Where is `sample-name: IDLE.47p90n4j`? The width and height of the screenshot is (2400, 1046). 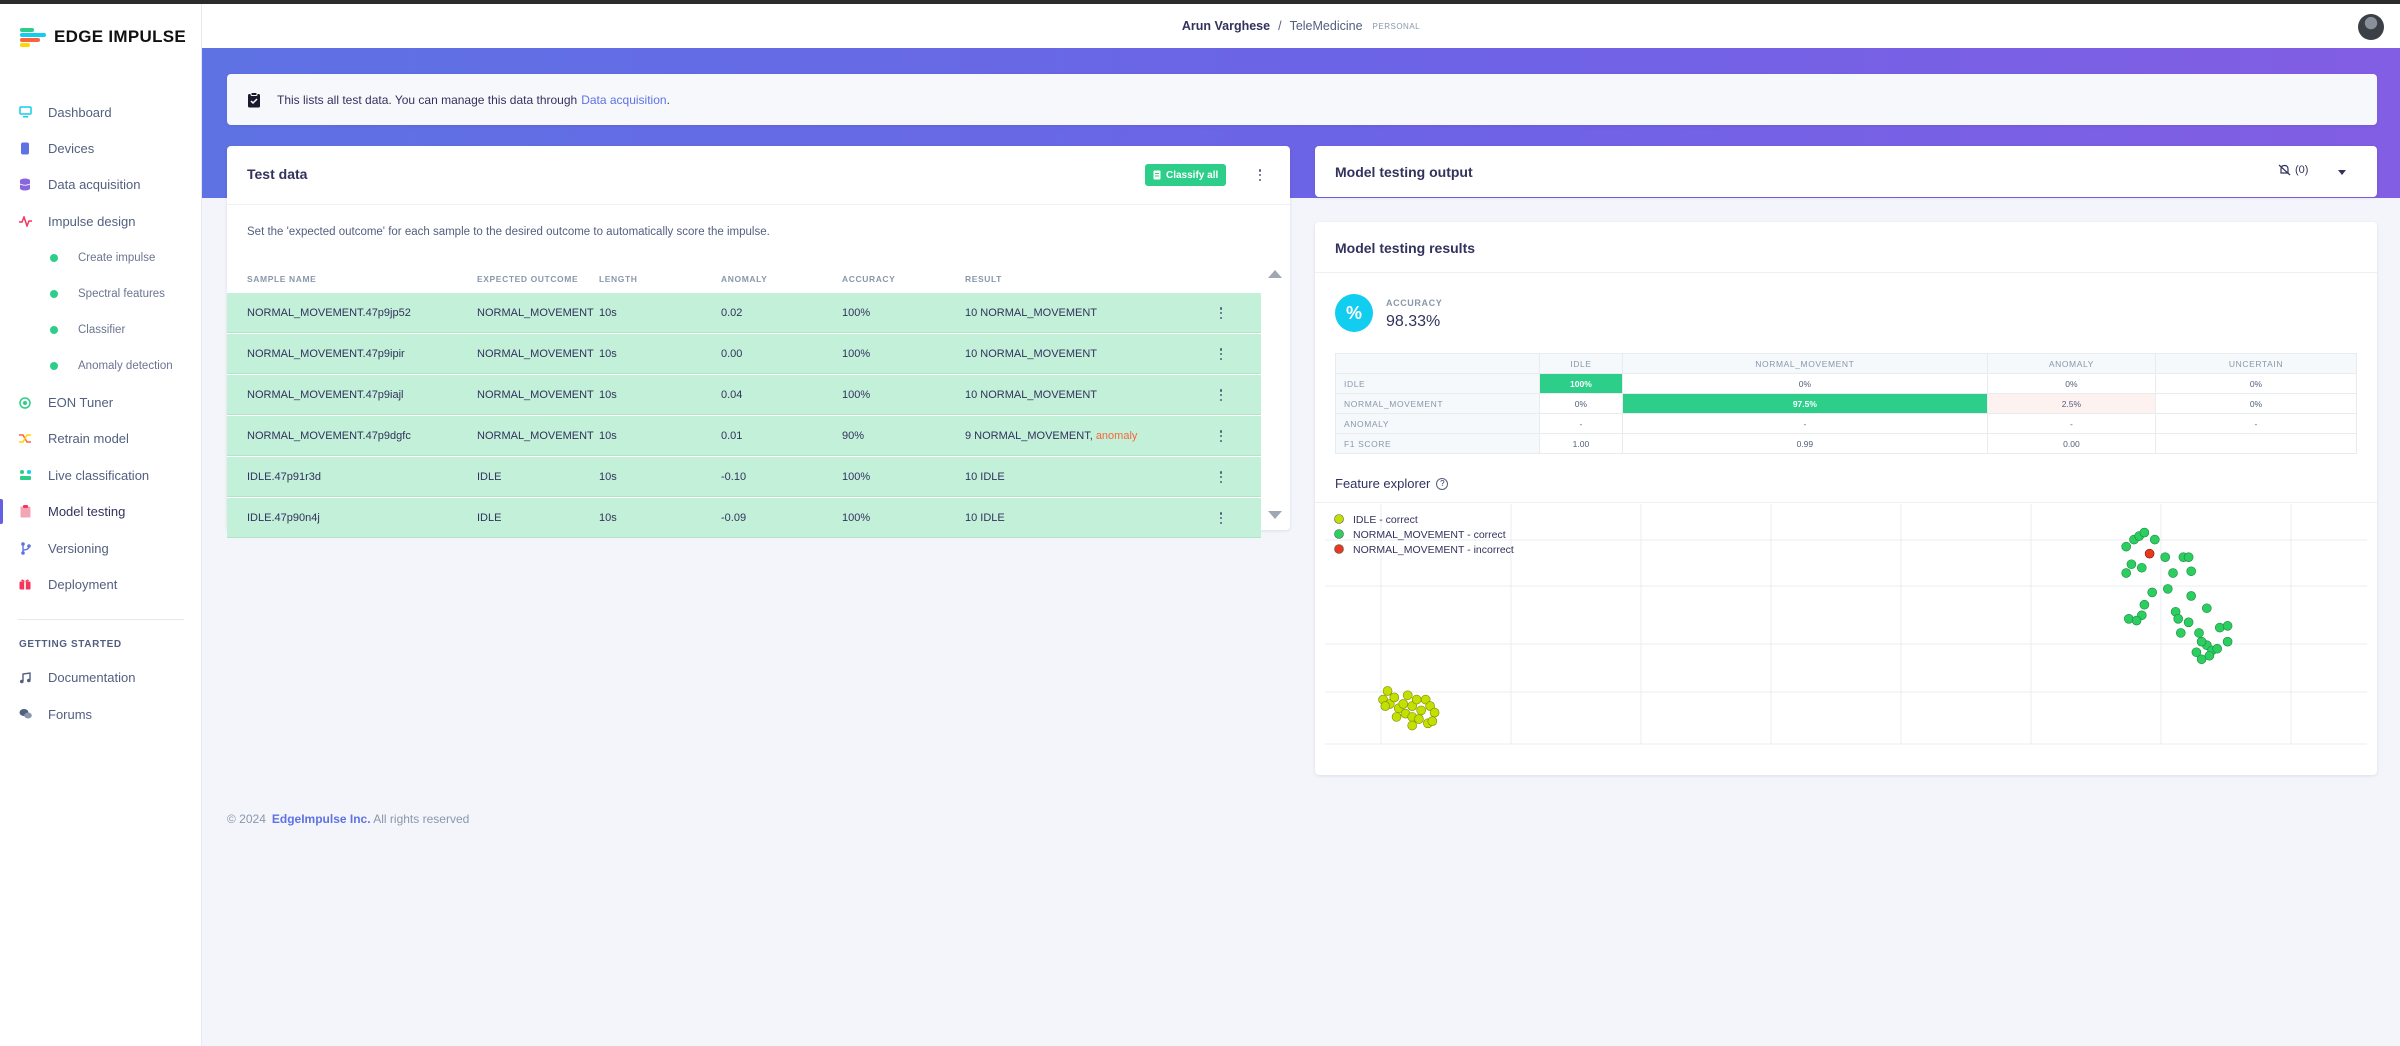
sample-name: IDLE.47p90n4j is located at coordinates (283, 518).